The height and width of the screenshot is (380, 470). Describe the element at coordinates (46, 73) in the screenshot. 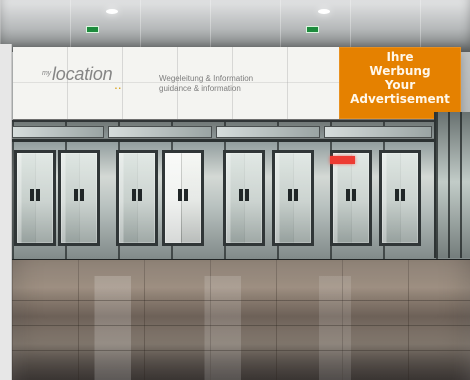

I see `logo-prefix: my` at that location.